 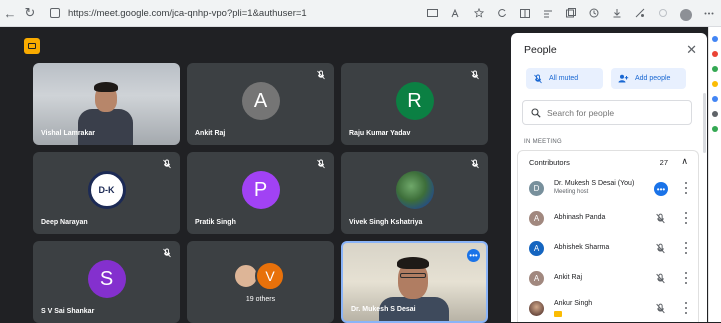 I want to click on close-panel-button: ✕, so click(x=691, y=50).